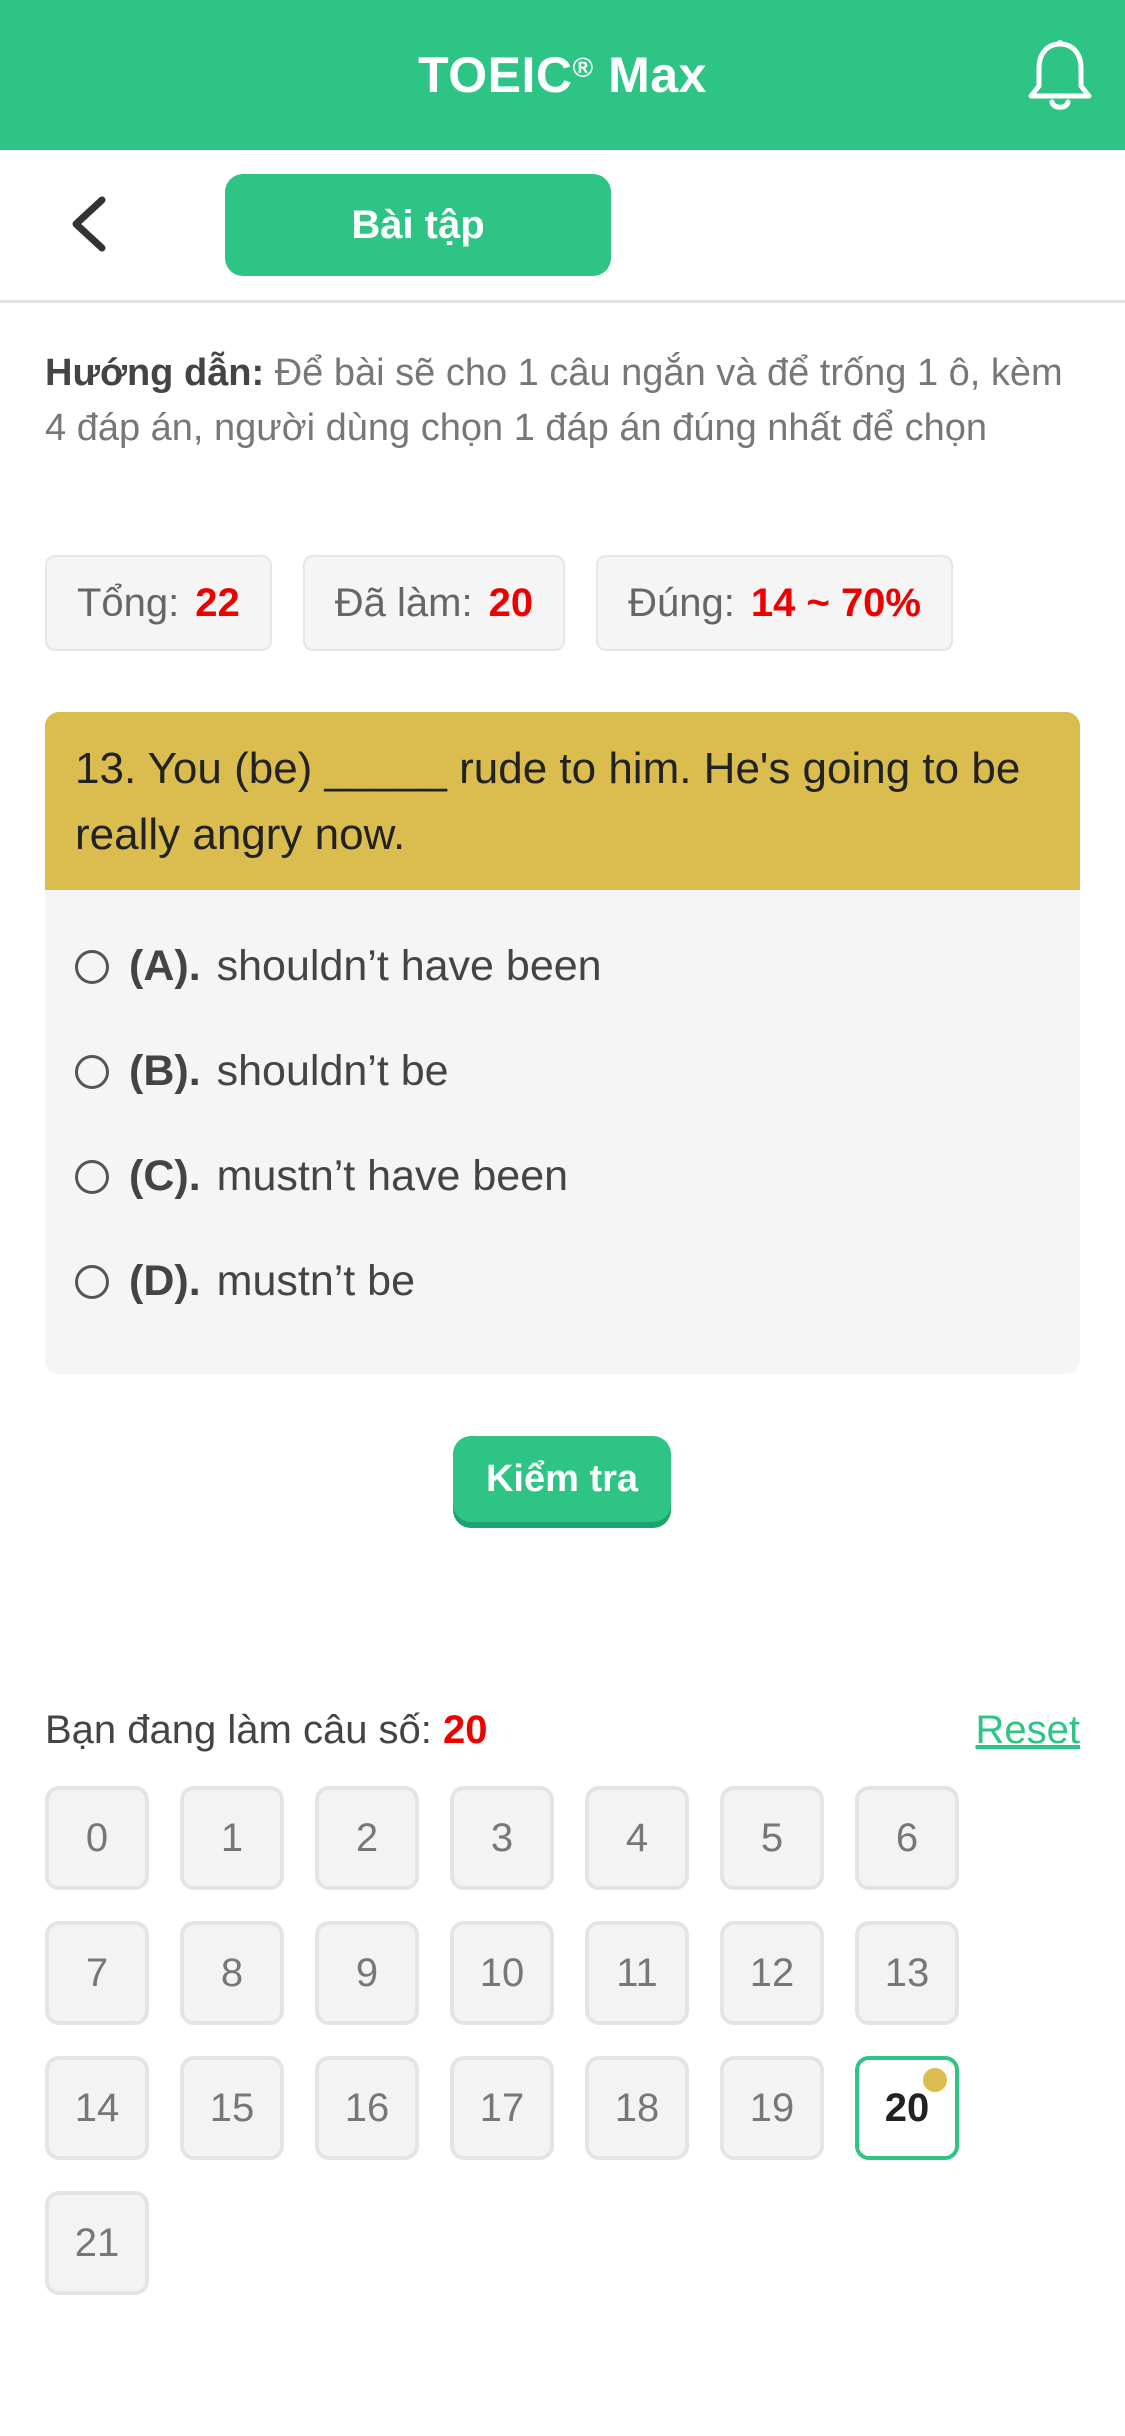  What do you see at coordinates (511, 602) in the screenshot?
I see `stat-done-value: 20` at bounding box center [511, 602].